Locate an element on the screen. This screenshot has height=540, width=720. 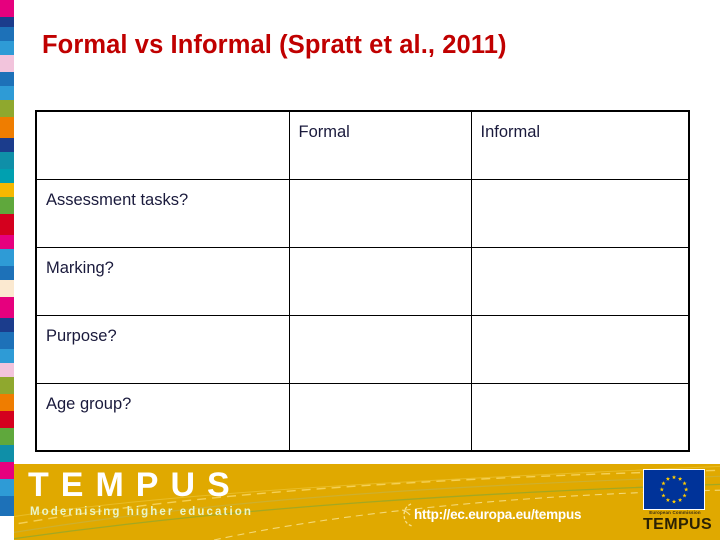
cell-assessment-tasks-informal is located at coordinates (580, 213).